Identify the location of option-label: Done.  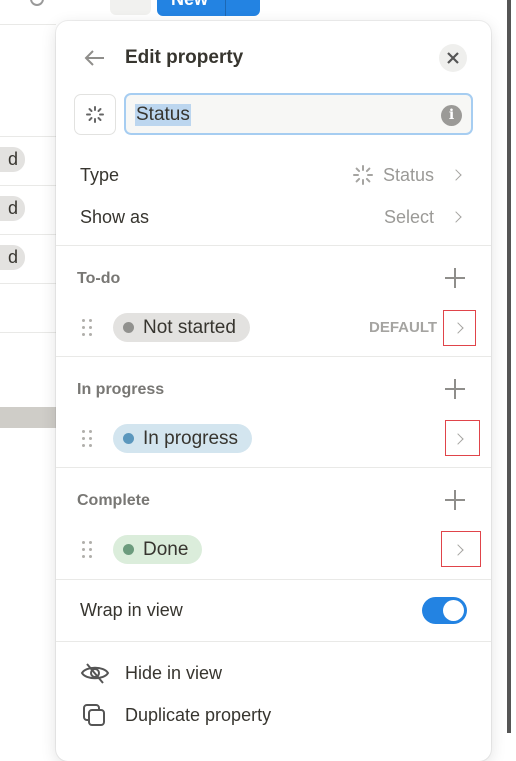
(166, 549).